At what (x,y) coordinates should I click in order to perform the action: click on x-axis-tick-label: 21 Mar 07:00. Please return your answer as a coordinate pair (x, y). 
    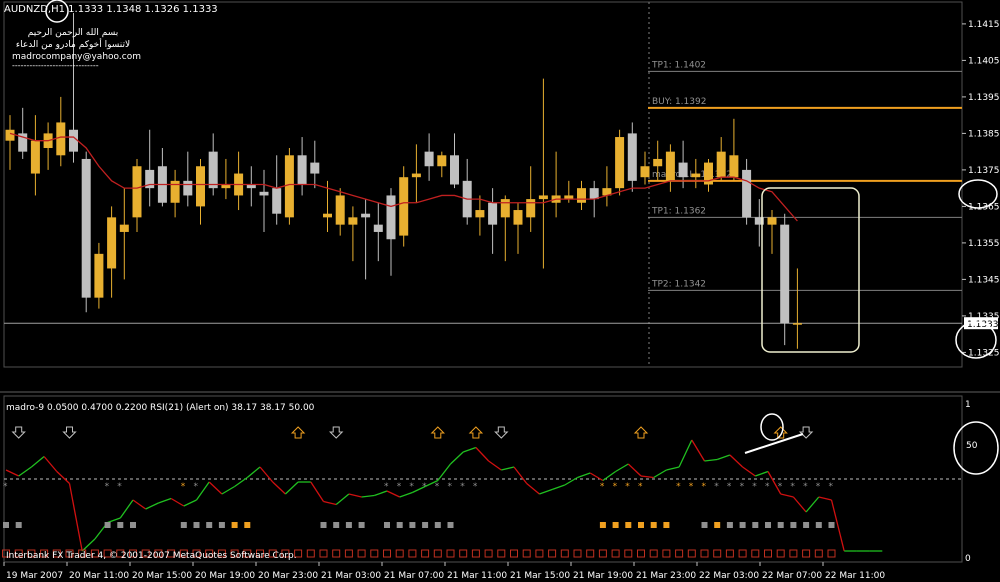
    Looking at the image, I should click on (414, 576).